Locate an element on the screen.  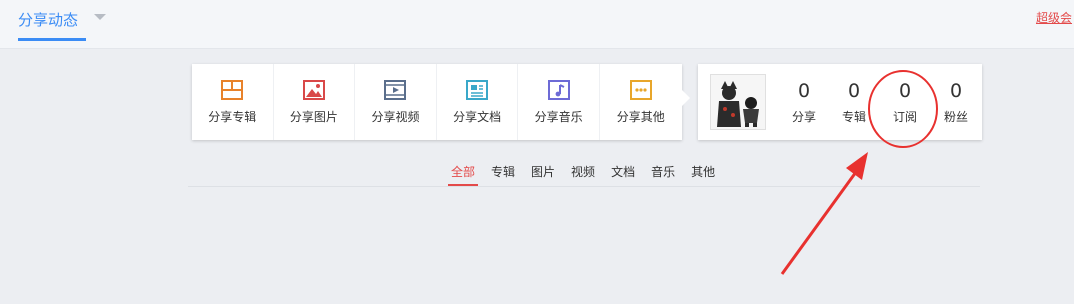
stat-subscriptions: 0 订阅 is located at coordinates (905, 102).